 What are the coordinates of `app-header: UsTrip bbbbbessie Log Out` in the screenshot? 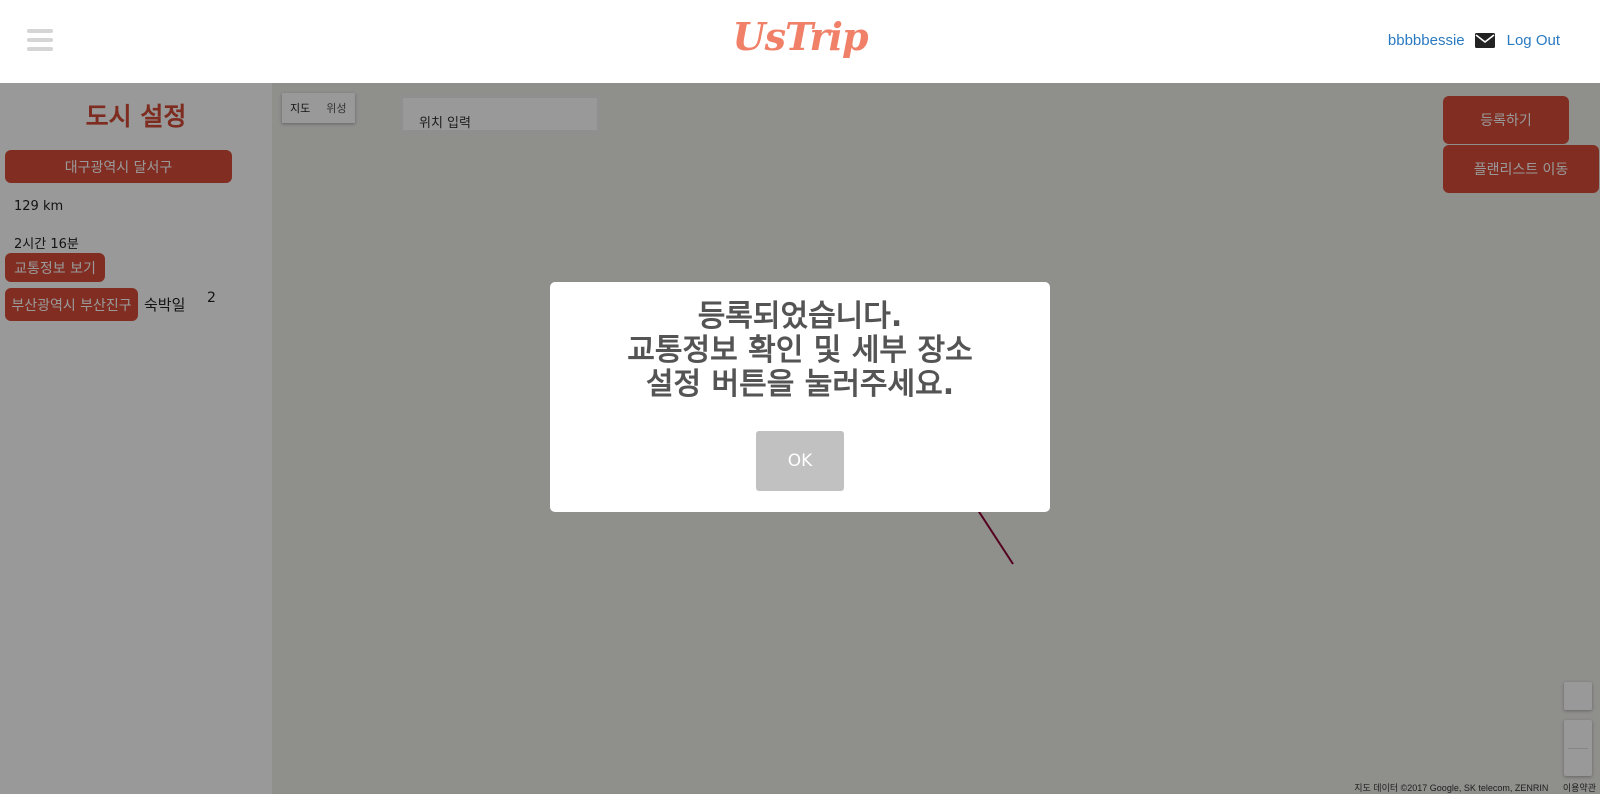 It's located at (800, 41).